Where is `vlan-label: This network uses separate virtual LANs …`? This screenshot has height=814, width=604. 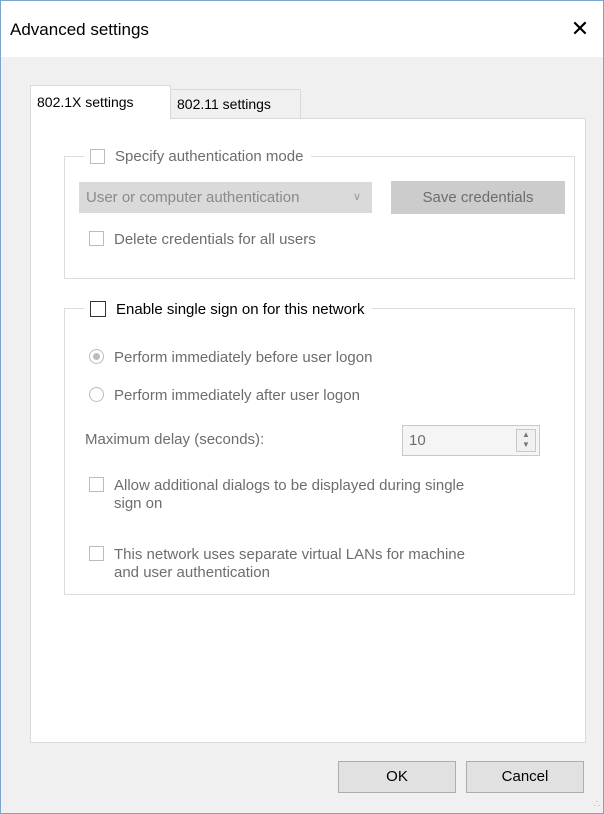
vlan-label: This network uses separate virtual LANs … is located at coordinates (289, 564).